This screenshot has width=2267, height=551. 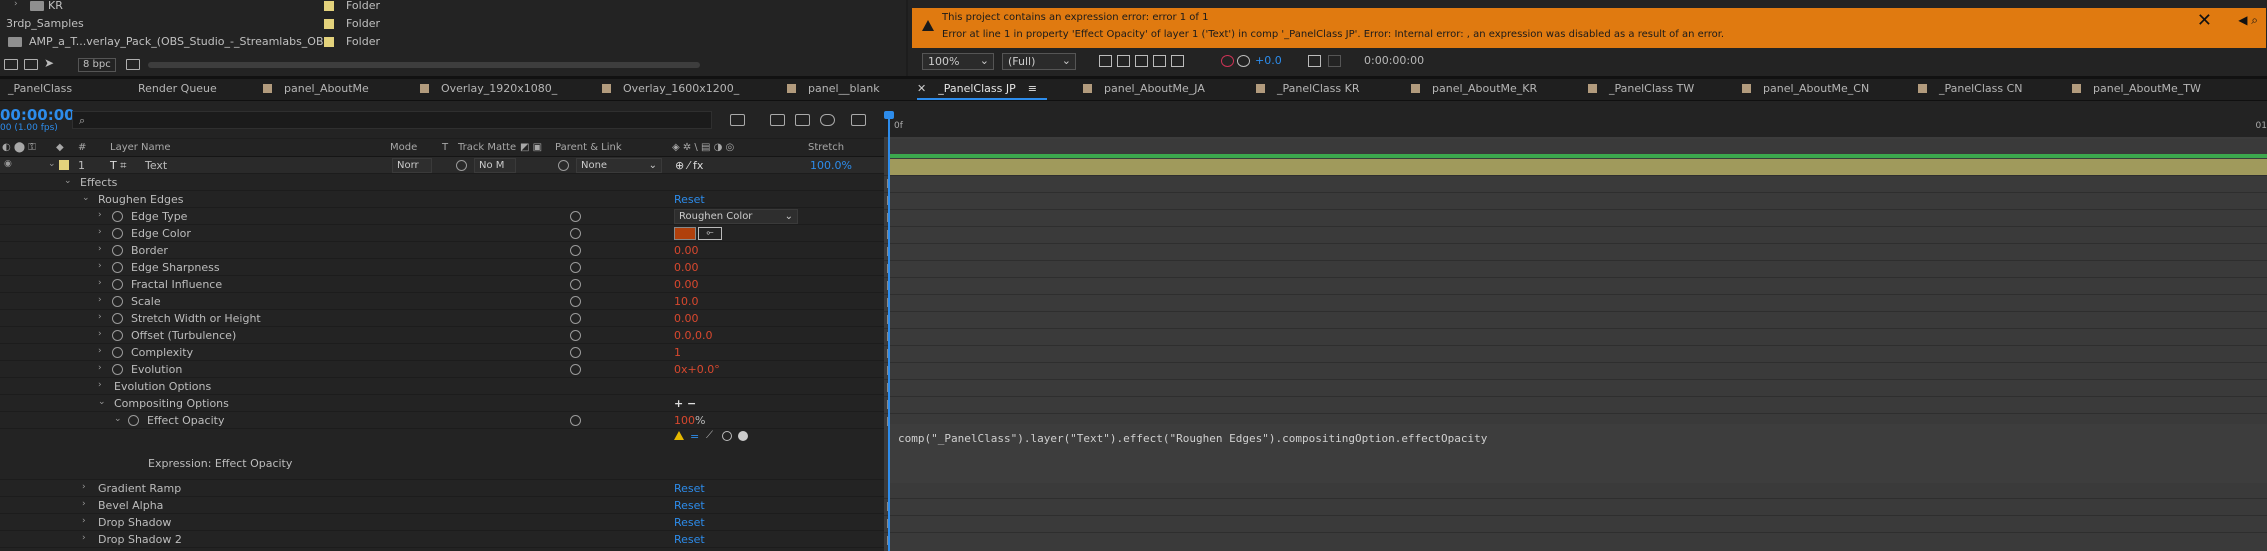 I want to click on track-matte-dropdown: No M, so click(x=495, y=165).